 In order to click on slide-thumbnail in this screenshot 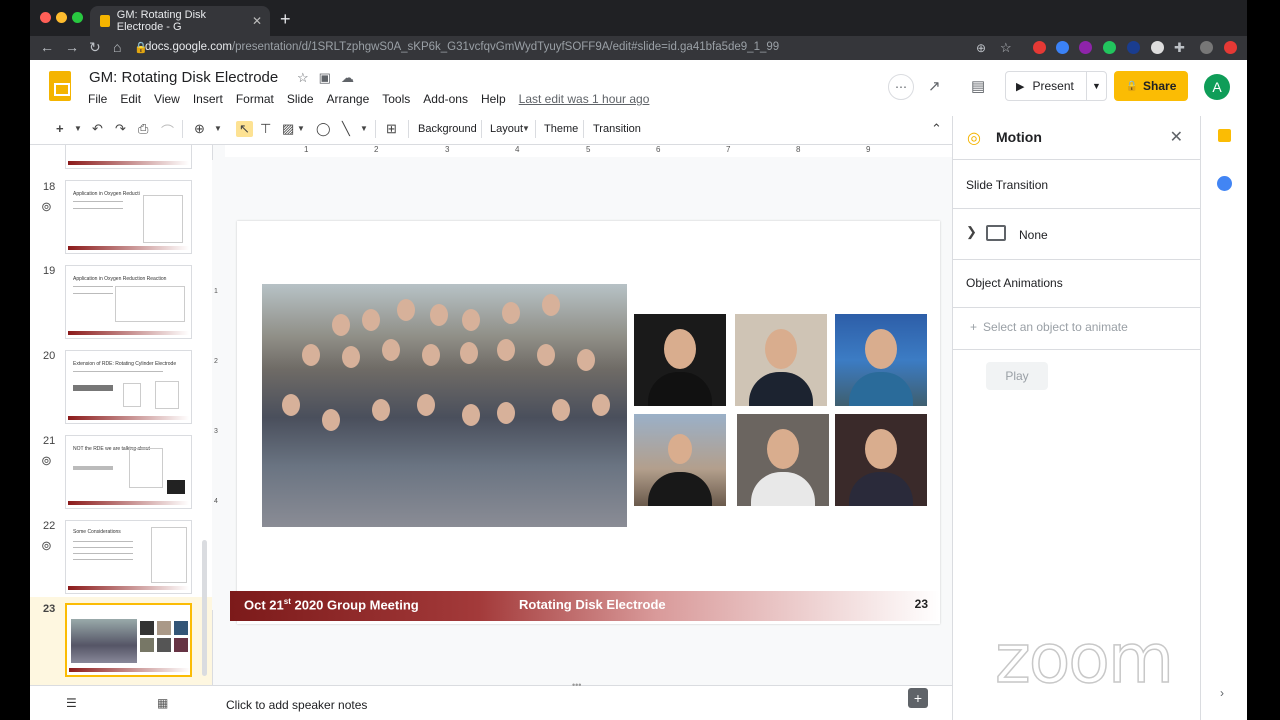, I will do `click(128, 157)`.